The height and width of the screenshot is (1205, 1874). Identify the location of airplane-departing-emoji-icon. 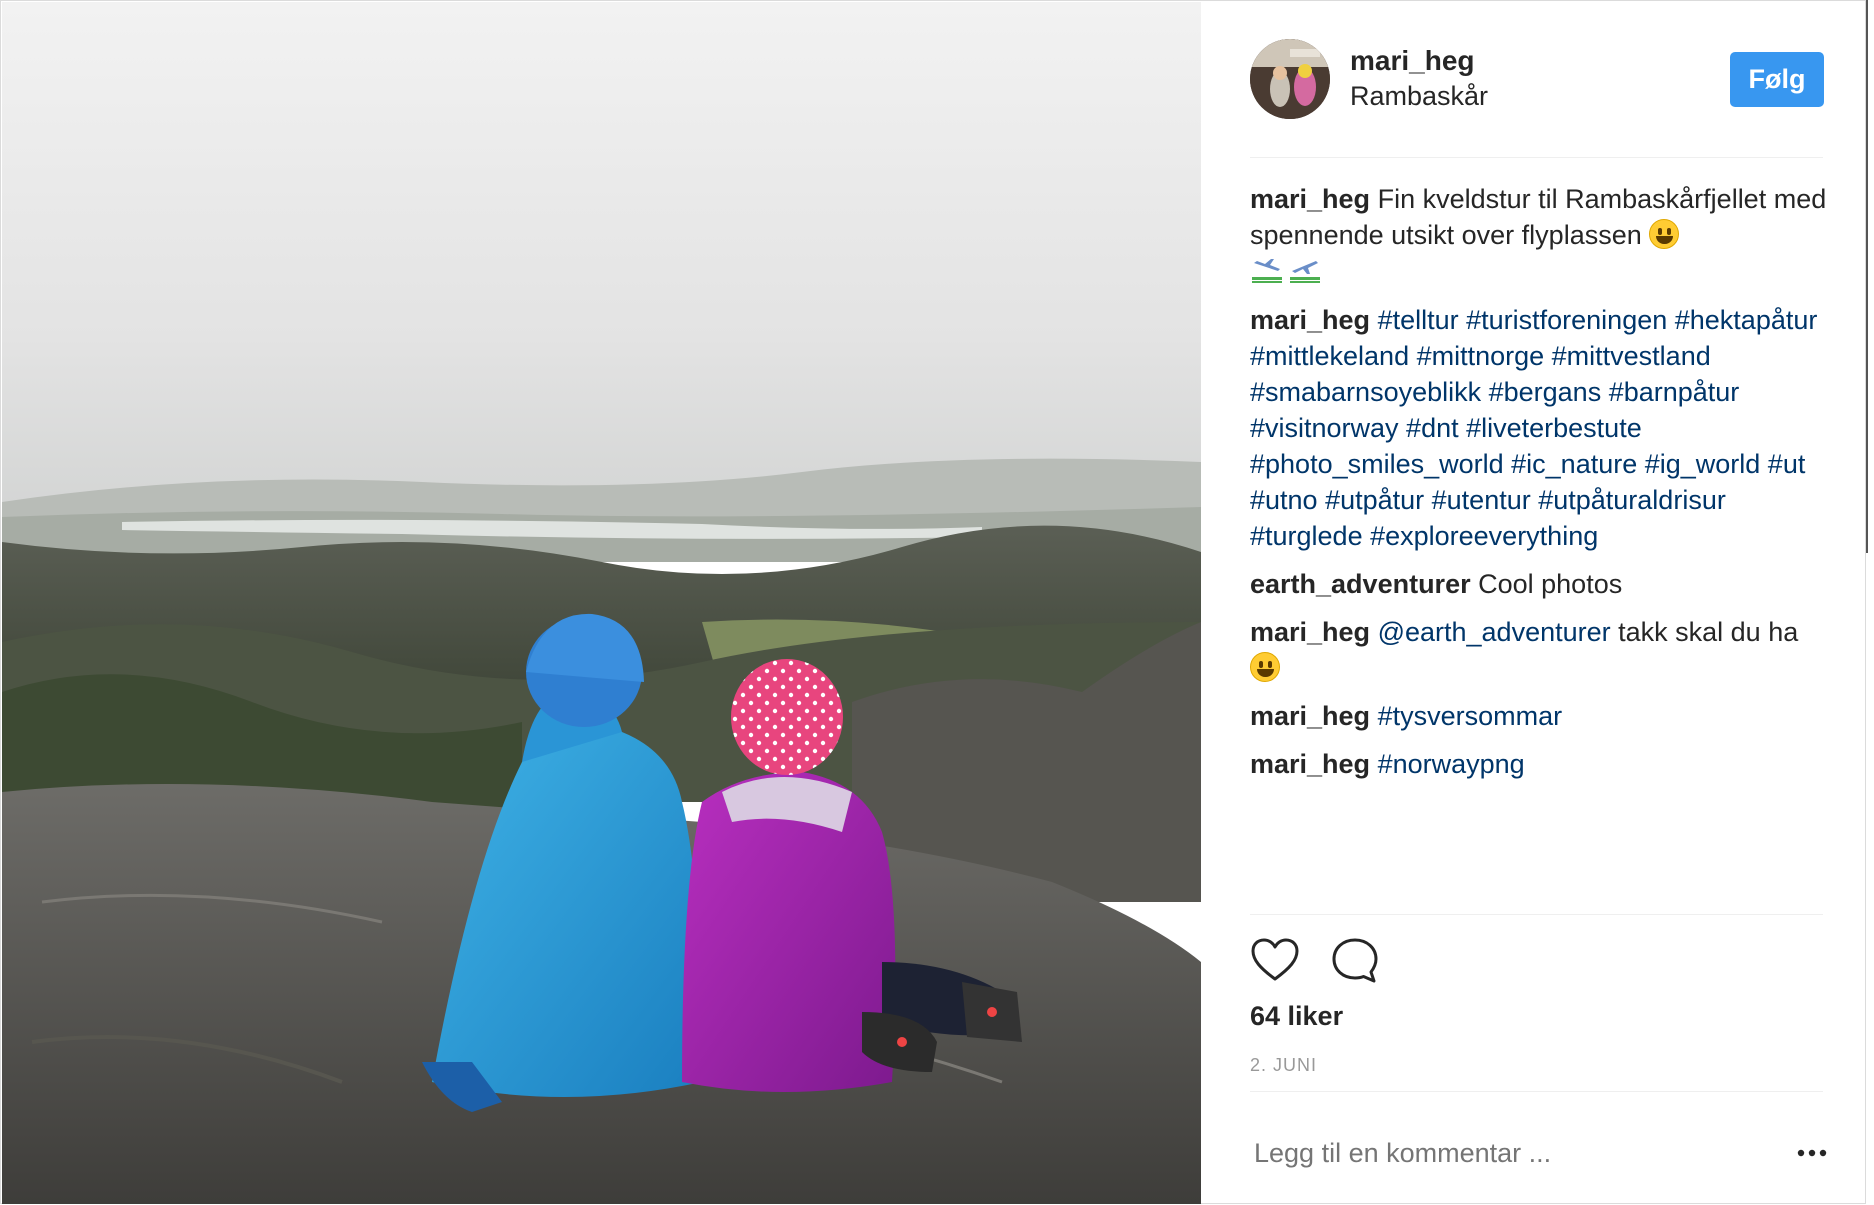
(1305, 272).